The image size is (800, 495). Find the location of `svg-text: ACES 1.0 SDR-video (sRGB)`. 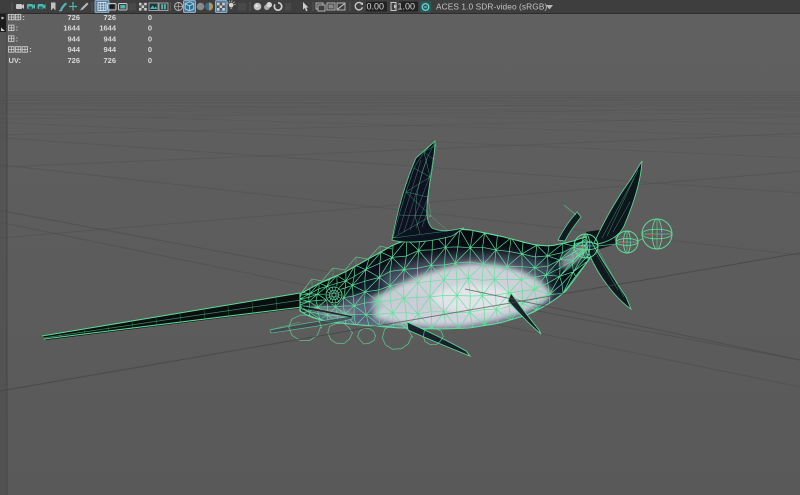

svg-text: ACES 1.0 SDR-video (sRGB) is located at coordinates (491, 7).